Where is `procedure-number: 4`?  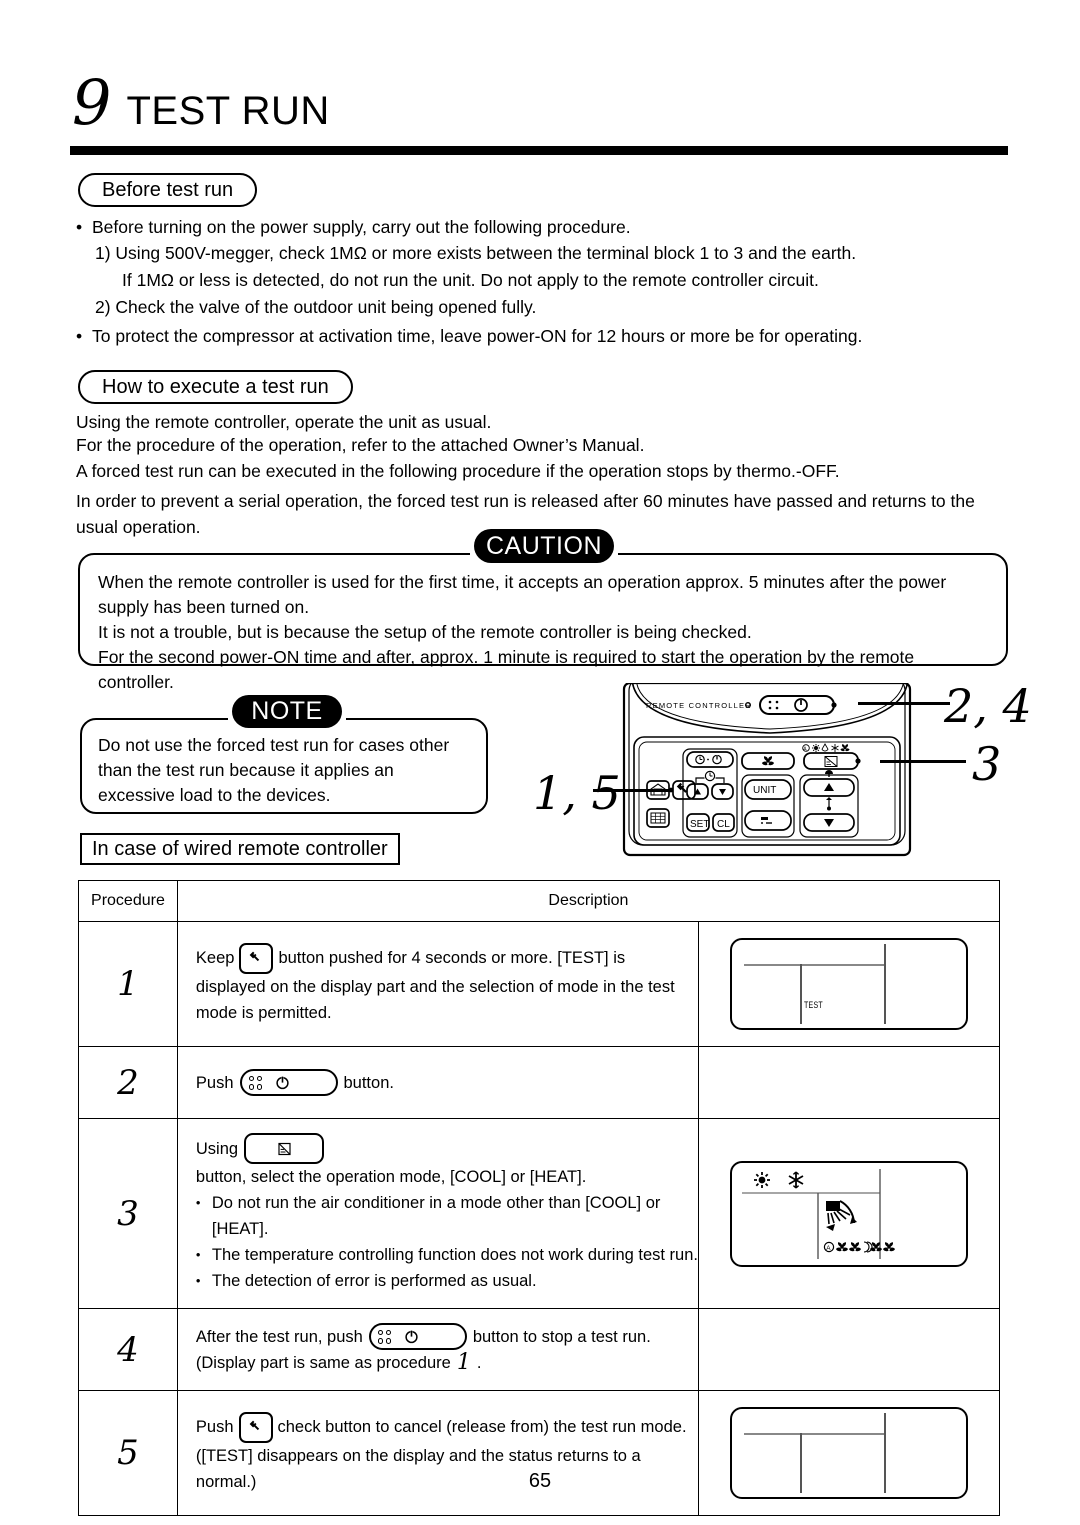 procedure-number: 4 is located at coordinates (128, 1349).